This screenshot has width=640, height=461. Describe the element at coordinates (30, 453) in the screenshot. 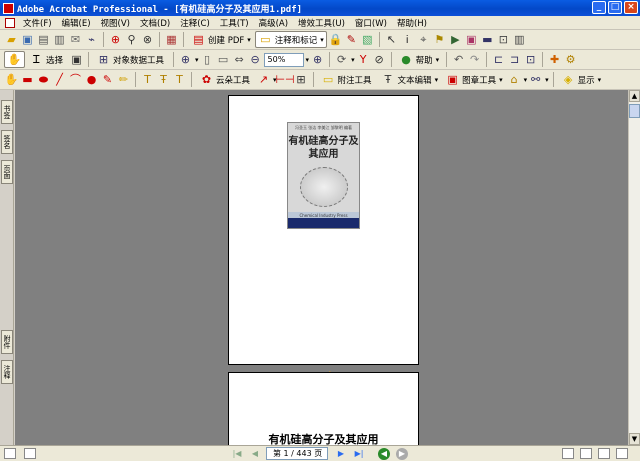

I see `document-properties-icon` at that location.